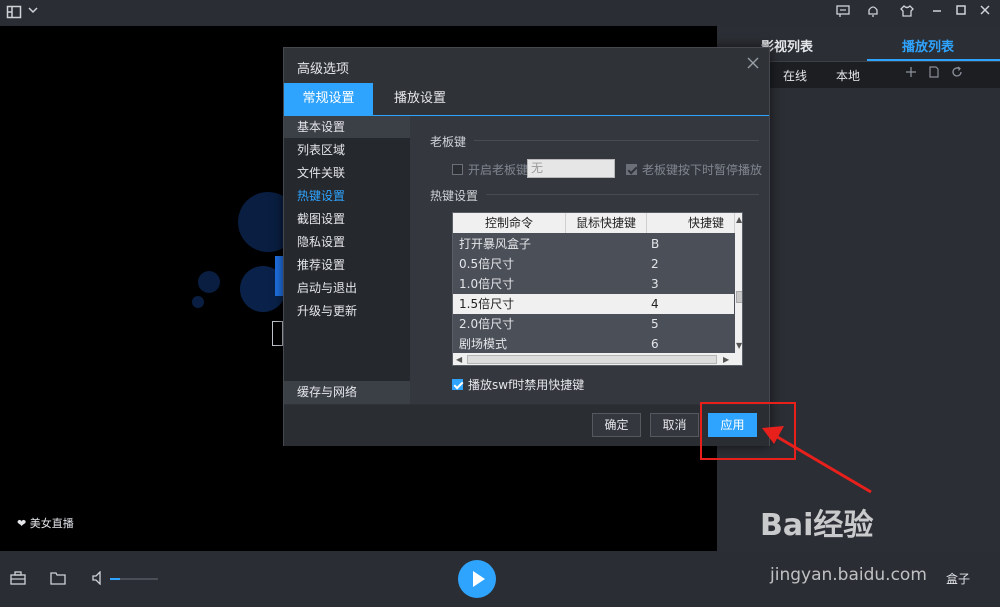 Image resolution: width=1000 pixels, height=607 pixels. I want to click on refresh-icon, so click(957, 74).